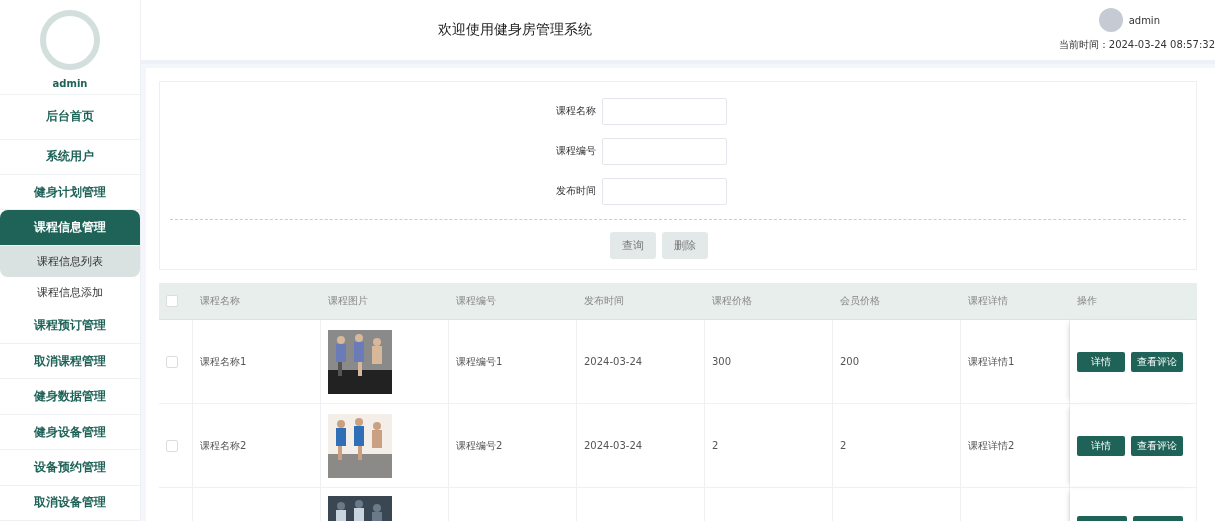 This screenshot has height=521, width=1215. Describe the element at coordinates (1136, 45) in the screenshot. I see `current-time: 当前时间：2024-03-24 08:57:32` at that location.